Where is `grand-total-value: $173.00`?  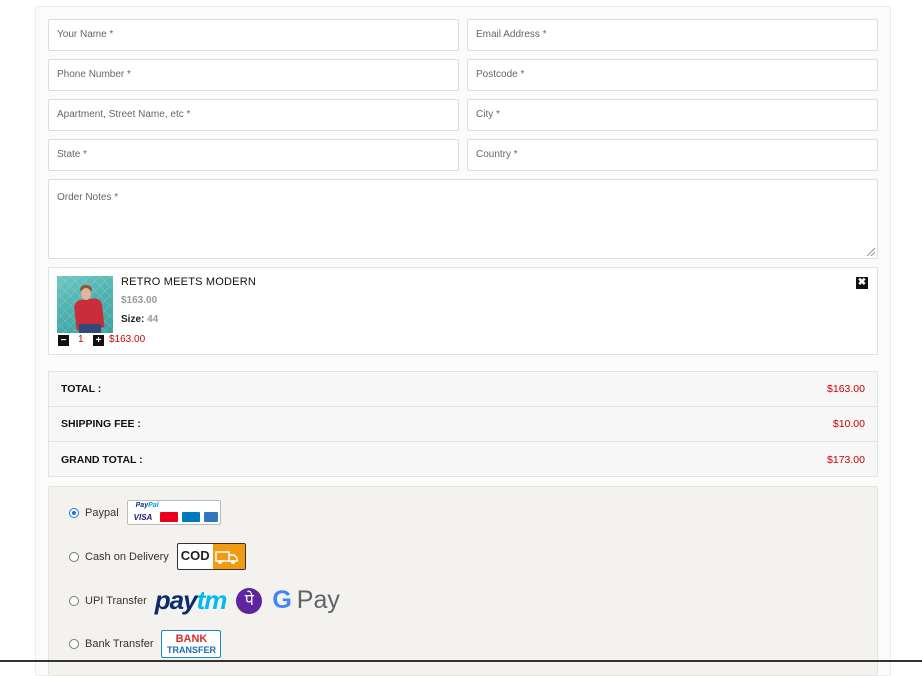 grand-total-value: $173.00 is located at coordinates (846, 459).